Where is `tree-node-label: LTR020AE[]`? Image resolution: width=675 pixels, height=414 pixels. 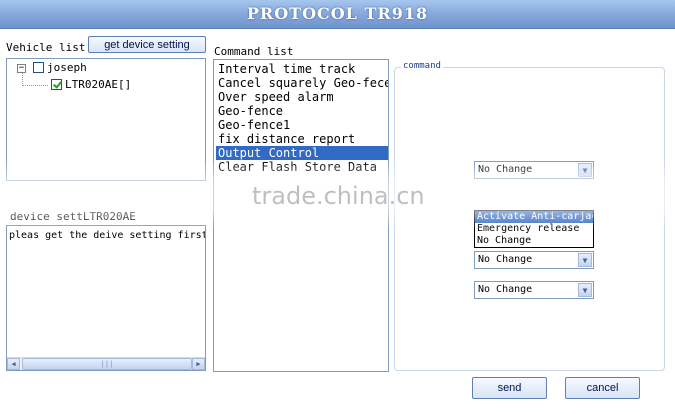 tree-node-label: LTR020AE[] is located at coordinates (98, 84).